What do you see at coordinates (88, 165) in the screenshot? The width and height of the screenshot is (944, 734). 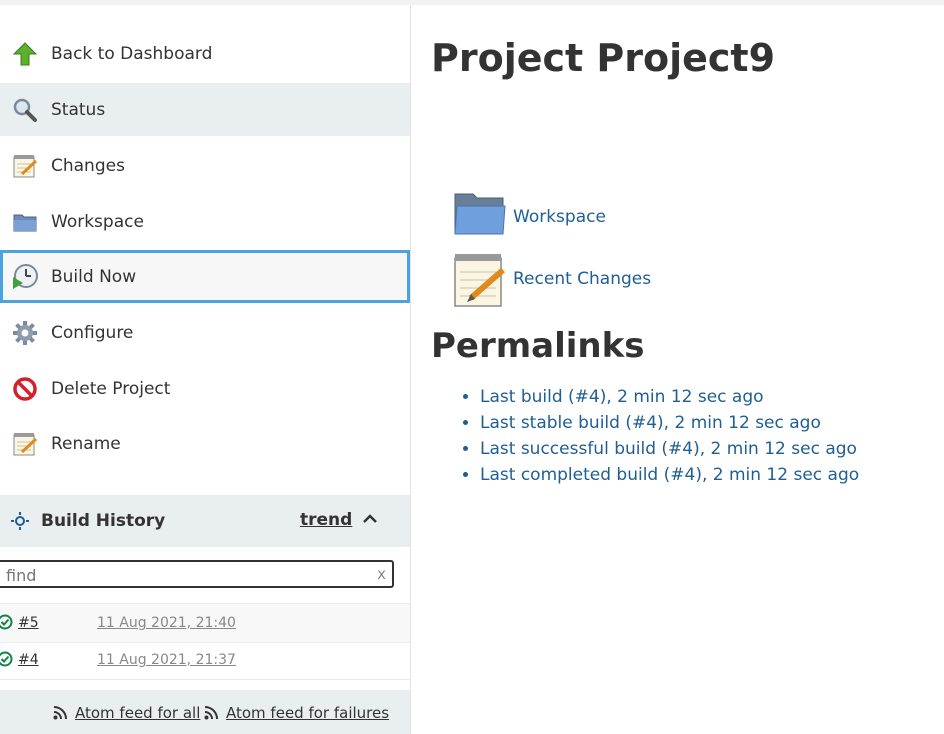 I see `sidebar-item-label: Changes` at bounding box center [88, 165].